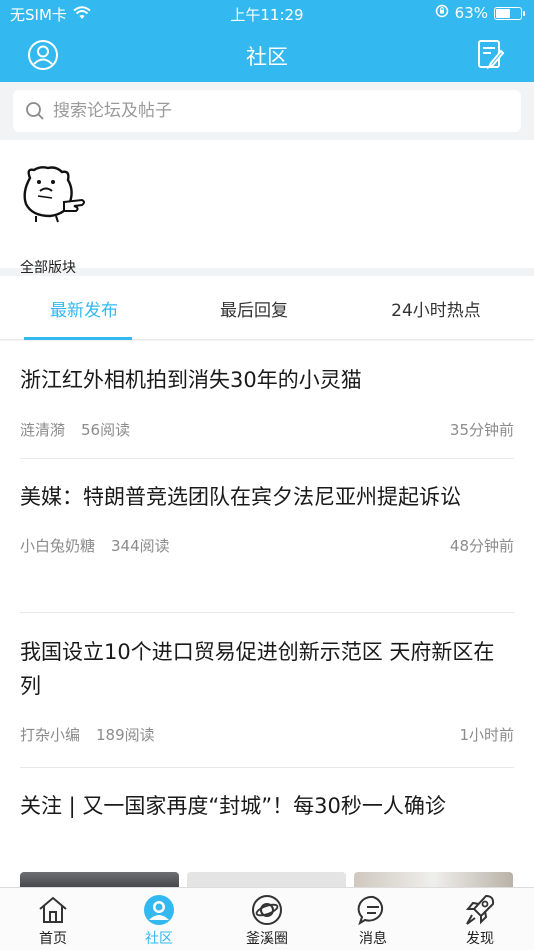 This screenshot has height=950, width=534. I want to click on nav-bar: 社区, so click(267, 55).